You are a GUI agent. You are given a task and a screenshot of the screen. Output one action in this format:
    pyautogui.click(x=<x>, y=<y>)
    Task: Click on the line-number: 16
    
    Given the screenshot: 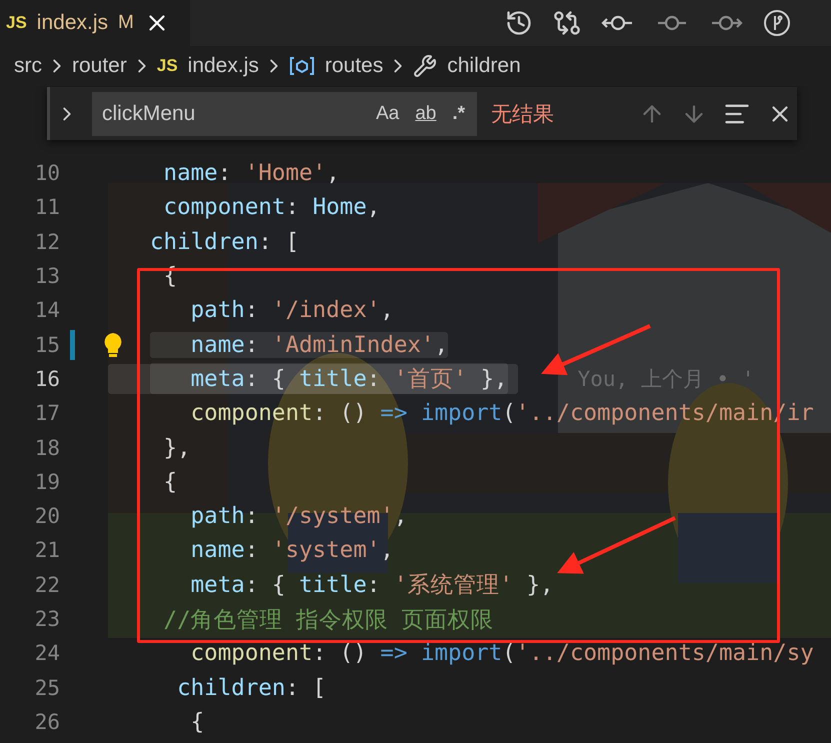 What is the action you would take?
    pyautogui.click(x=47, y=378)
    